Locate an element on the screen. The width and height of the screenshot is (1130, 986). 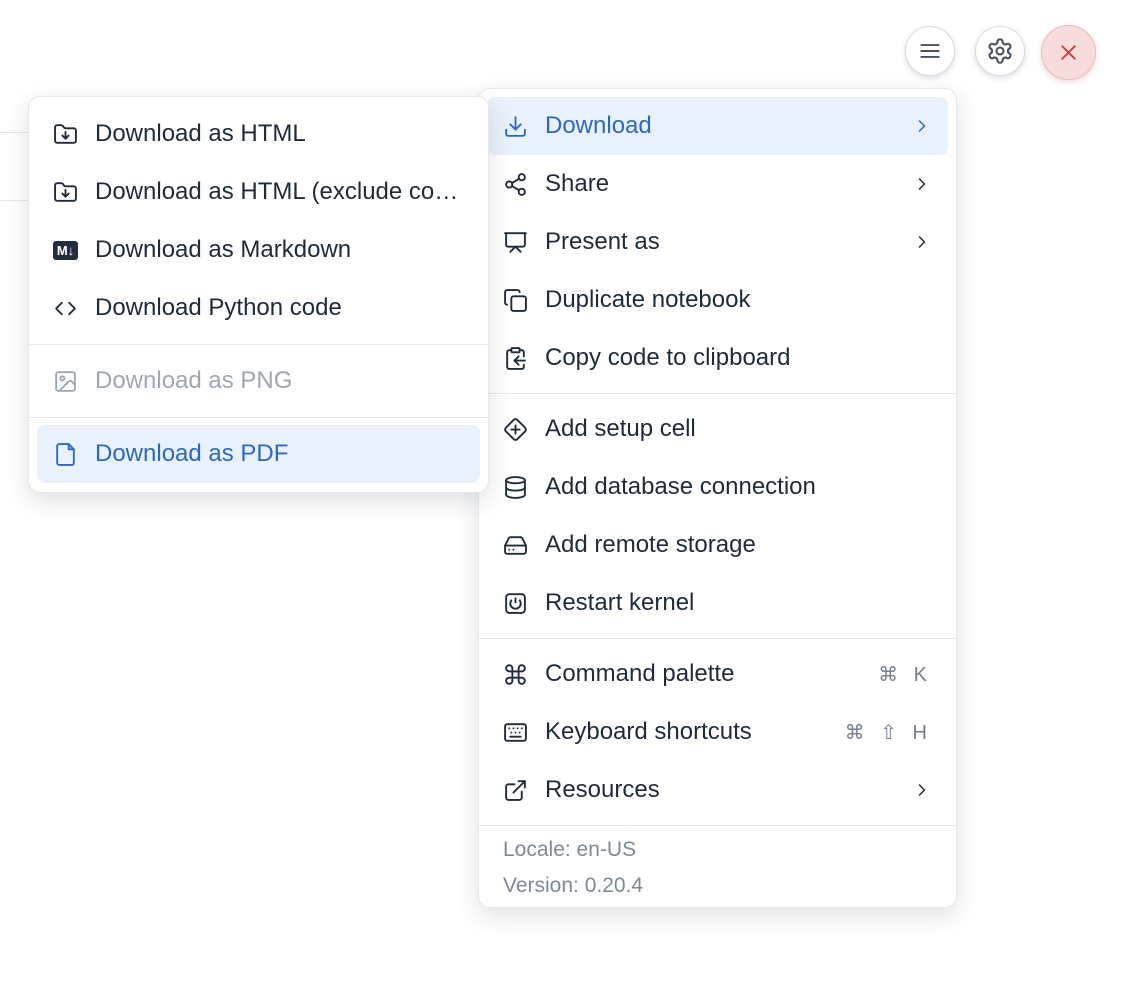
diamond-plus-icon is located at coordinates (515, 429).